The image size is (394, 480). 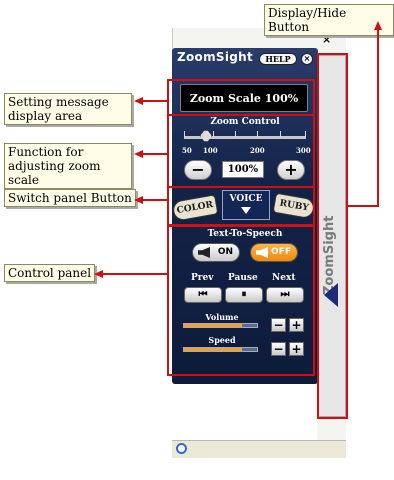 What do you see at coordinates (241, 151) in the screenshot?
I see `highlight-zoom-control` at bounding box center [241, 151].